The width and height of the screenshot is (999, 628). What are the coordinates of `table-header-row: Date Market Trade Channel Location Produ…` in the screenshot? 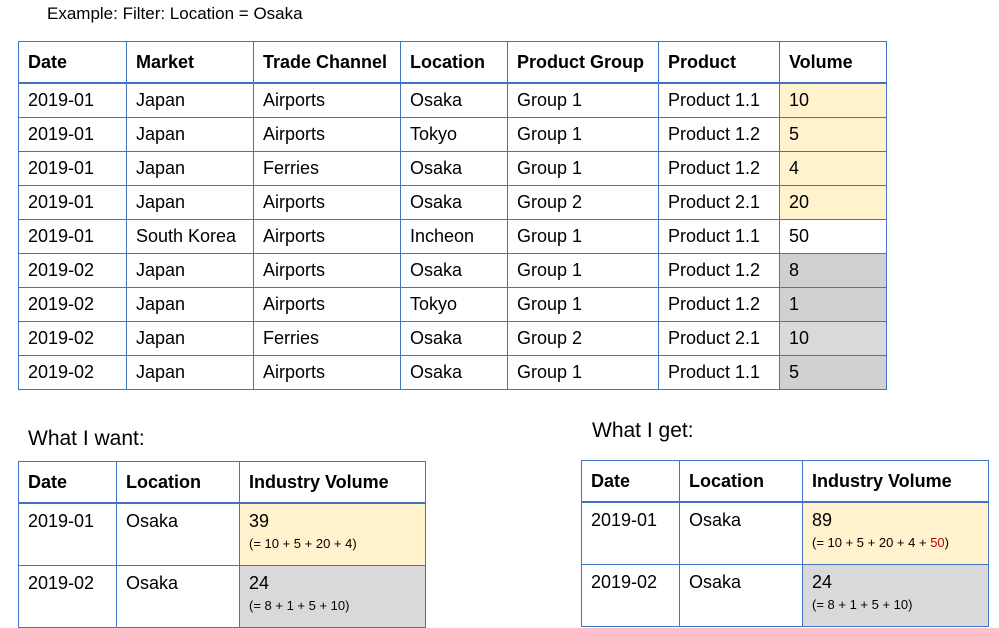 It's located at (452, 62).